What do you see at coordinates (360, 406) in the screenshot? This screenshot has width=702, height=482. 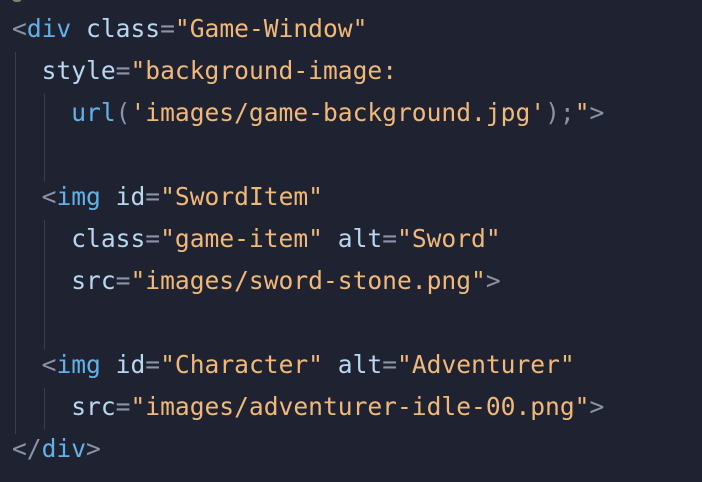 I see `code-token: "images/adventurer-idle-00.png"` at bounding box center [360, 406].